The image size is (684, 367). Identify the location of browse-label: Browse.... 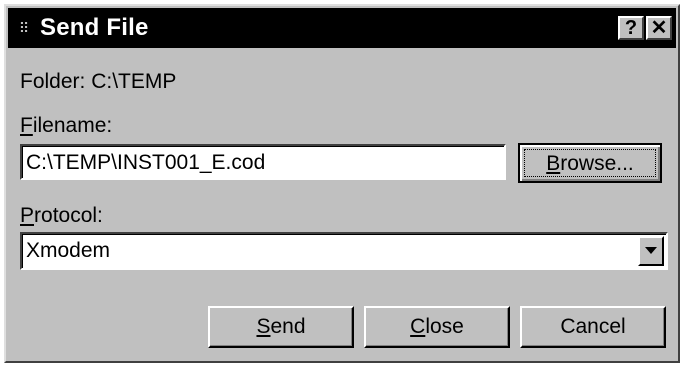
(590, 164).